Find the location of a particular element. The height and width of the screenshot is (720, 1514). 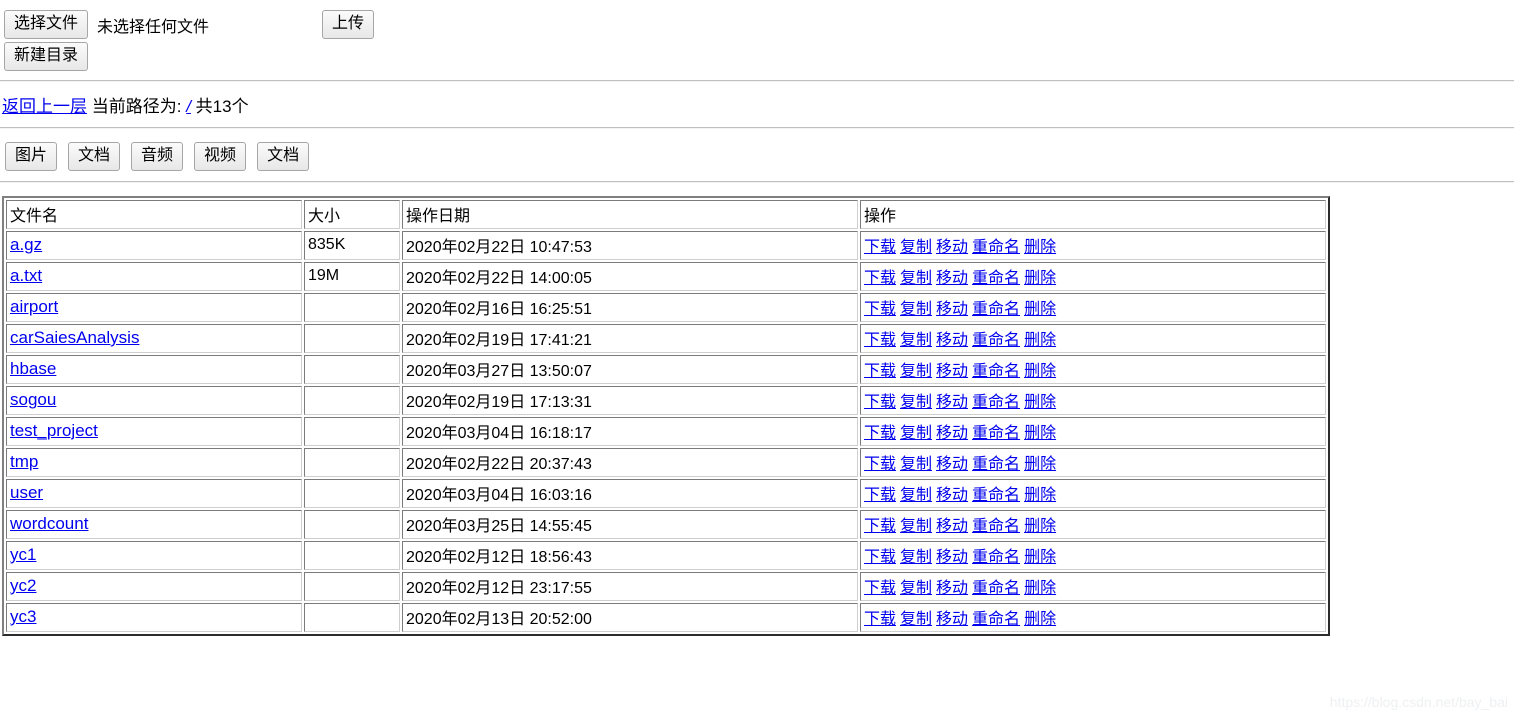

file-link: user is located at coordinates (26, 492).